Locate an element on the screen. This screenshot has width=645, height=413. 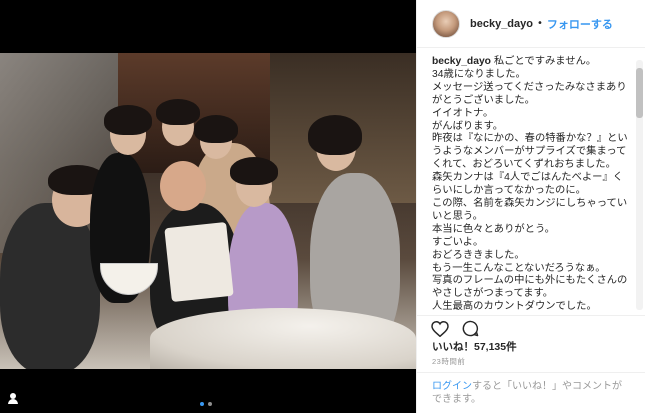
action-bar is located at coordinates (531, 328).